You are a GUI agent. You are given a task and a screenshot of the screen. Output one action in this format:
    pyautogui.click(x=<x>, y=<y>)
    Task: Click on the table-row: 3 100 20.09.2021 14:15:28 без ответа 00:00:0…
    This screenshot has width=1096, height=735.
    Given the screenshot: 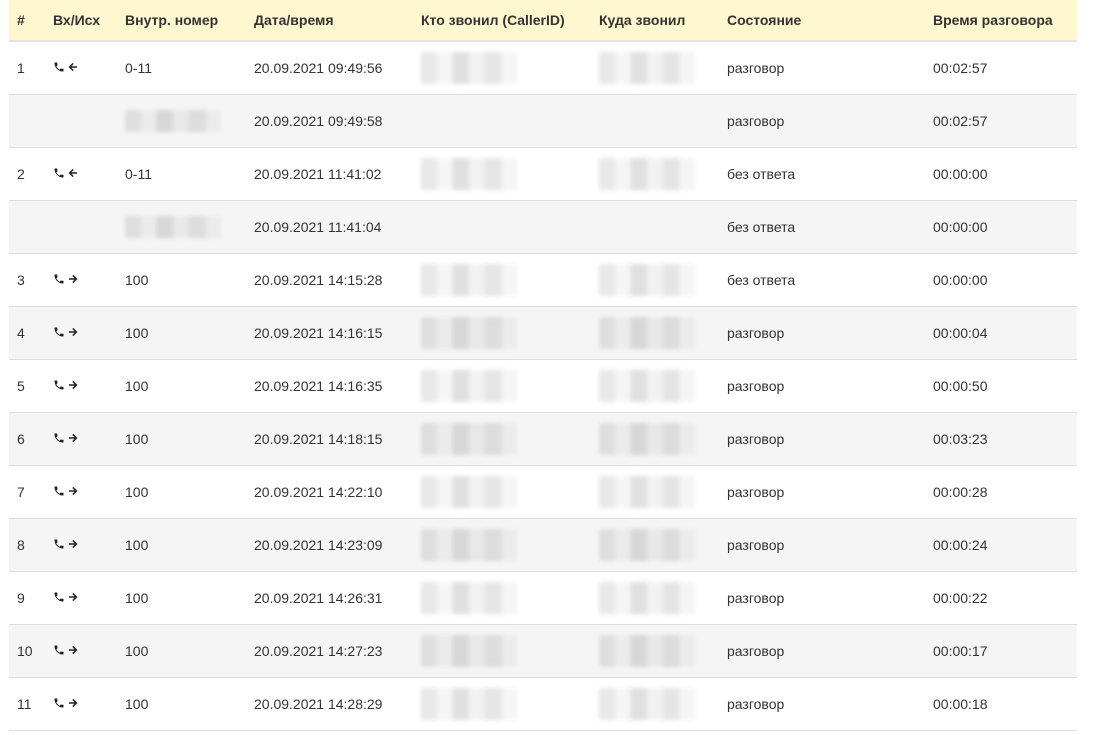 What is the action you would take?
    pyautogui.click(x=543, y=280)
    